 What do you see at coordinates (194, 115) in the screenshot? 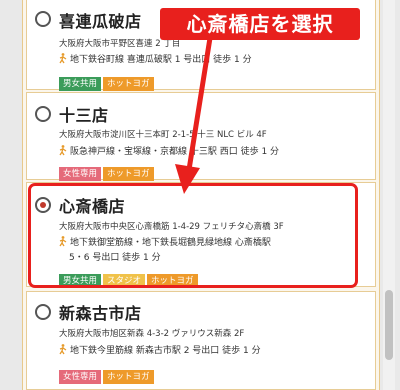
I see `annotation-arrow-icon` at bounding box center [194, 115].